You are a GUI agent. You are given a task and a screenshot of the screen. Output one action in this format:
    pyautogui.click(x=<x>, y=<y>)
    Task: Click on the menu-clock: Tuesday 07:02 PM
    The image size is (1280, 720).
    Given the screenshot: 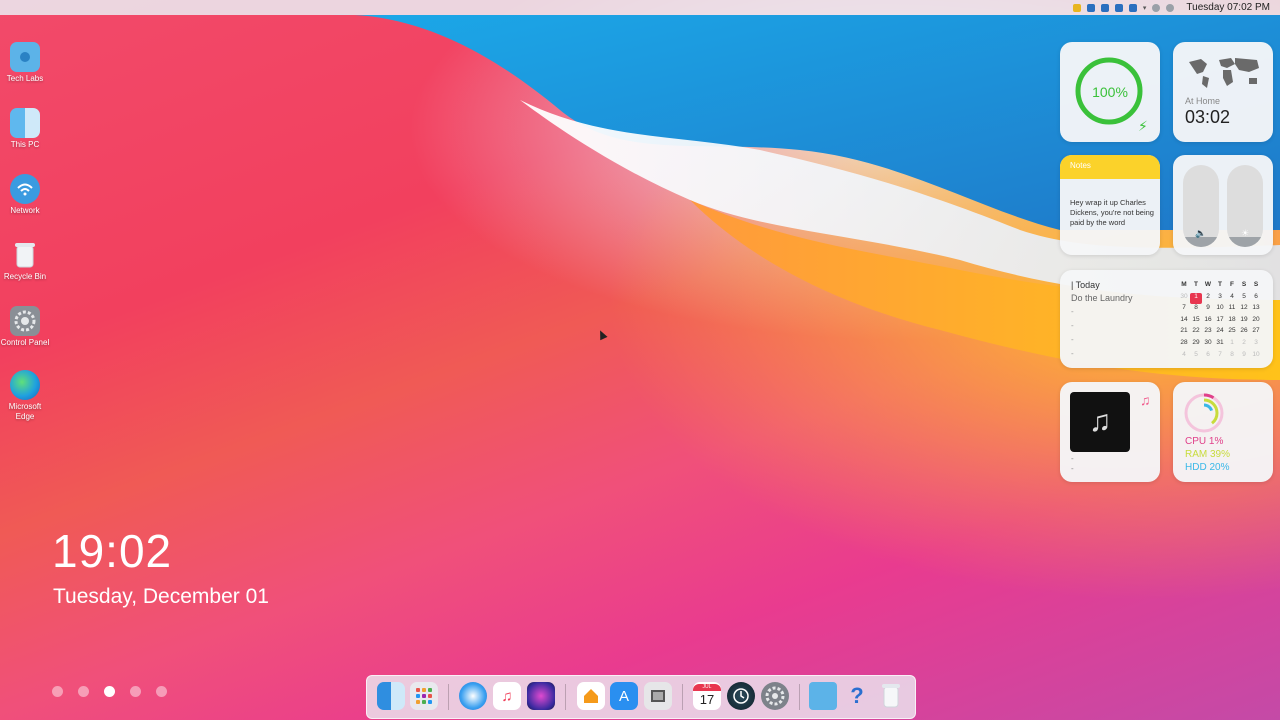 What is the action you would take?
    pyautogui.click(x=1228, y=7)
    